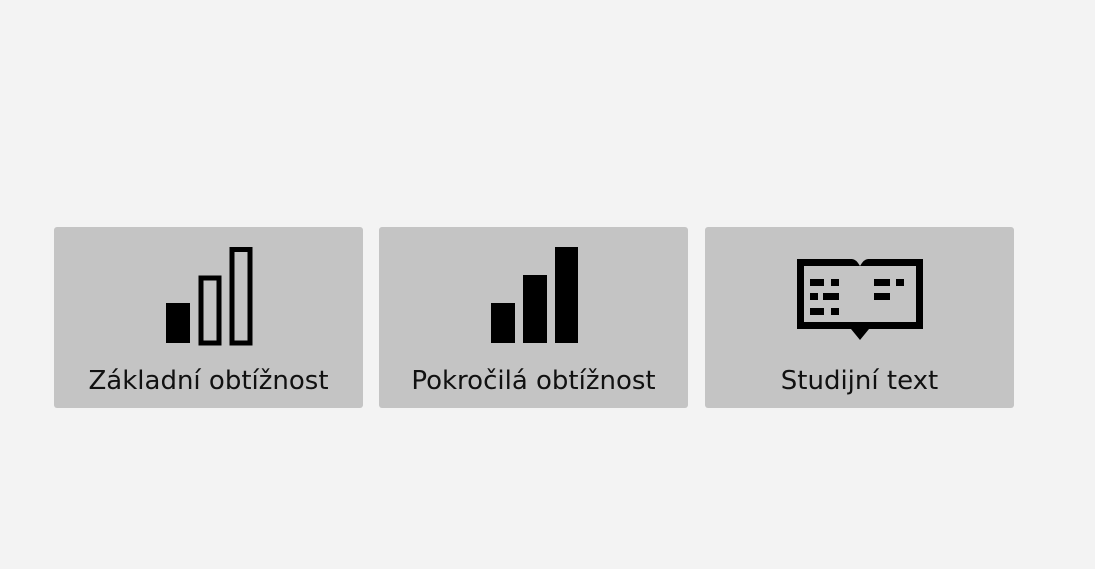 The image size is (1095, 569). I want to click on basic-difficulty-tile: Základní obtížnost, so click(208, 317).